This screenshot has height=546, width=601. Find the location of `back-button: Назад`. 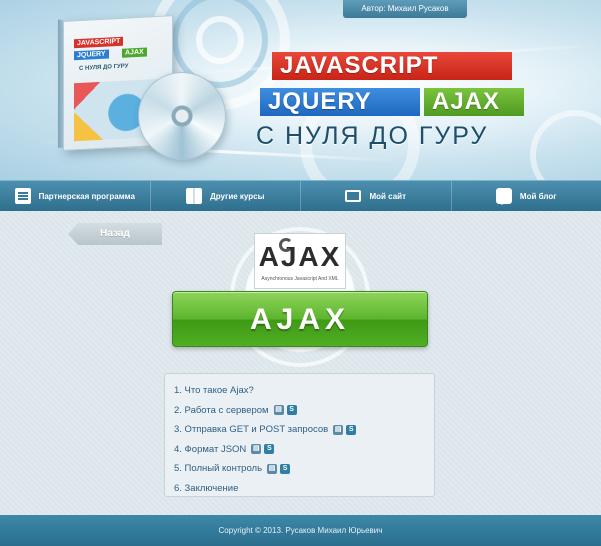

back-button: Назад is located at coordinates (115, 234).